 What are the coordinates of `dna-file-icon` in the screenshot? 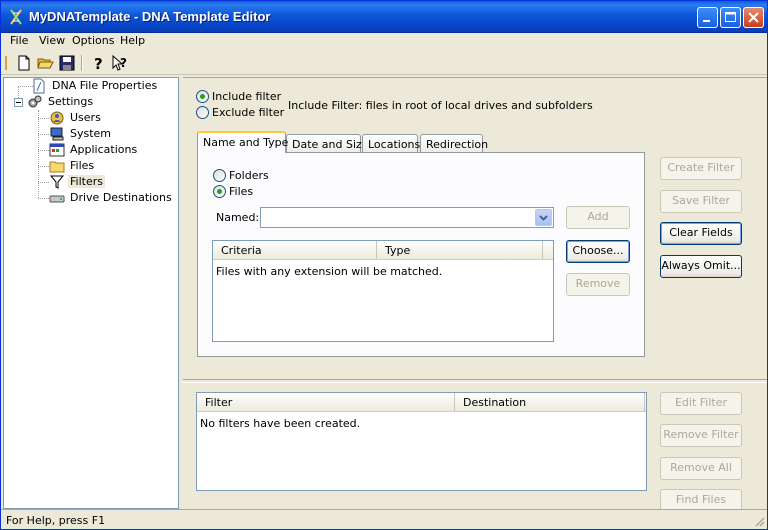 It's located at (39, 86).